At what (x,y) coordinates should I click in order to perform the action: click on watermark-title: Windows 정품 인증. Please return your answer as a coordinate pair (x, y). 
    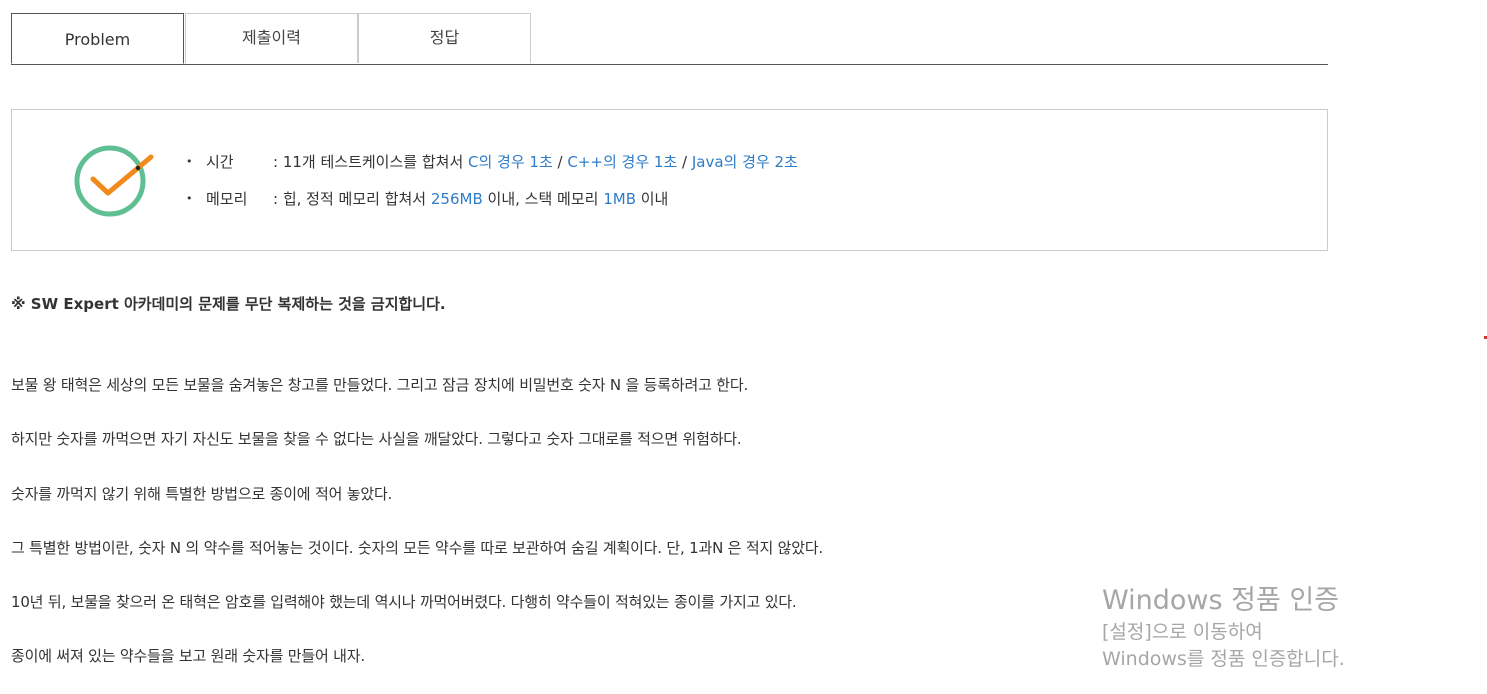
    Looking at the image, I should click on (1221, 600).